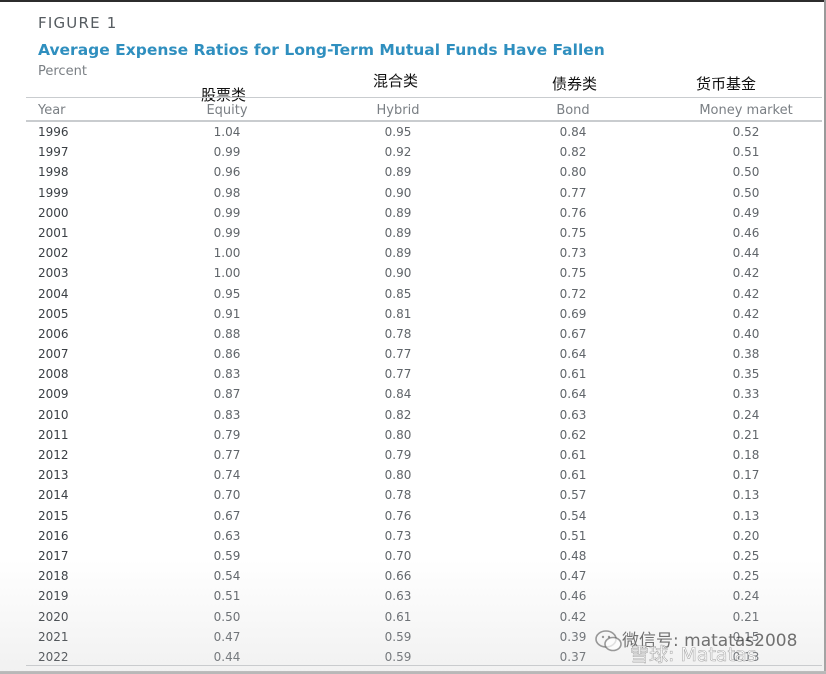 The height and width of the screenshot is (674, 826). Describe the element at coordinates (398, 656) in the screenshot. I see `row-hybrid-value: 0.59` at that location.